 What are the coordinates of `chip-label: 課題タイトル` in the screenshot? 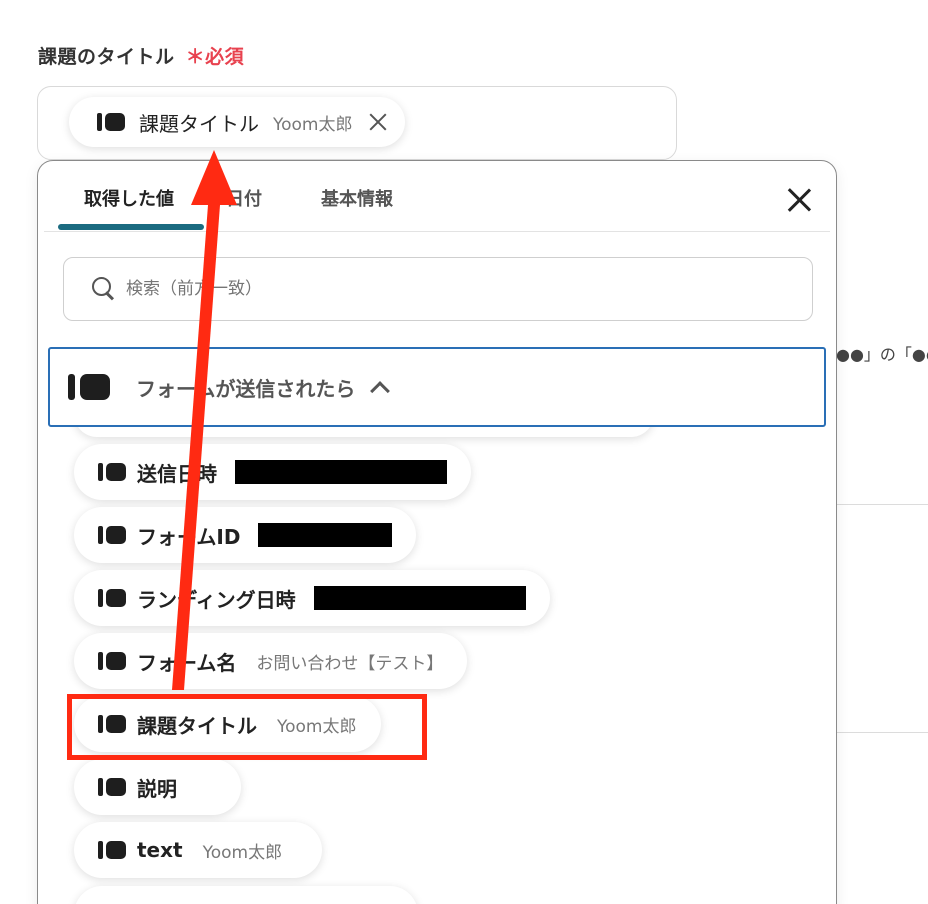 It's located at (199, 123).